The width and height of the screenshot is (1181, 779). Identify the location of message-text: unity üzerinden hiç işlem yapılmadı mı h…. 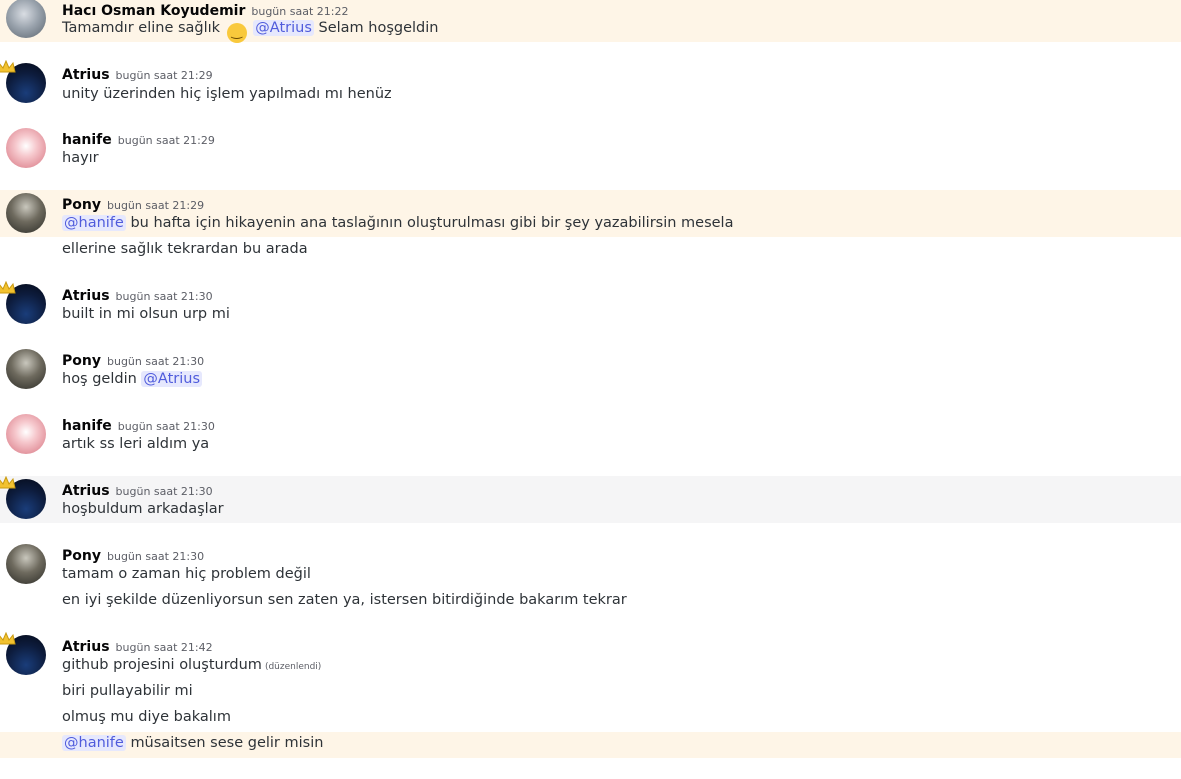
(227, 94).